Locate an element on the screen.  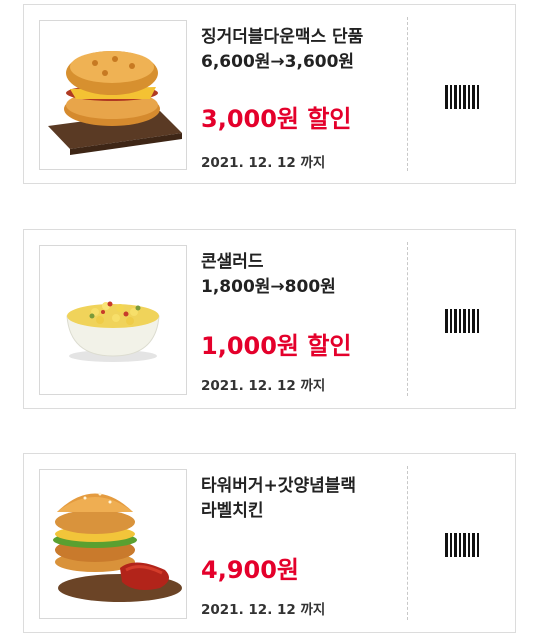
discount-amount: 3,000원 할인 is located at coordinates (276, 119).